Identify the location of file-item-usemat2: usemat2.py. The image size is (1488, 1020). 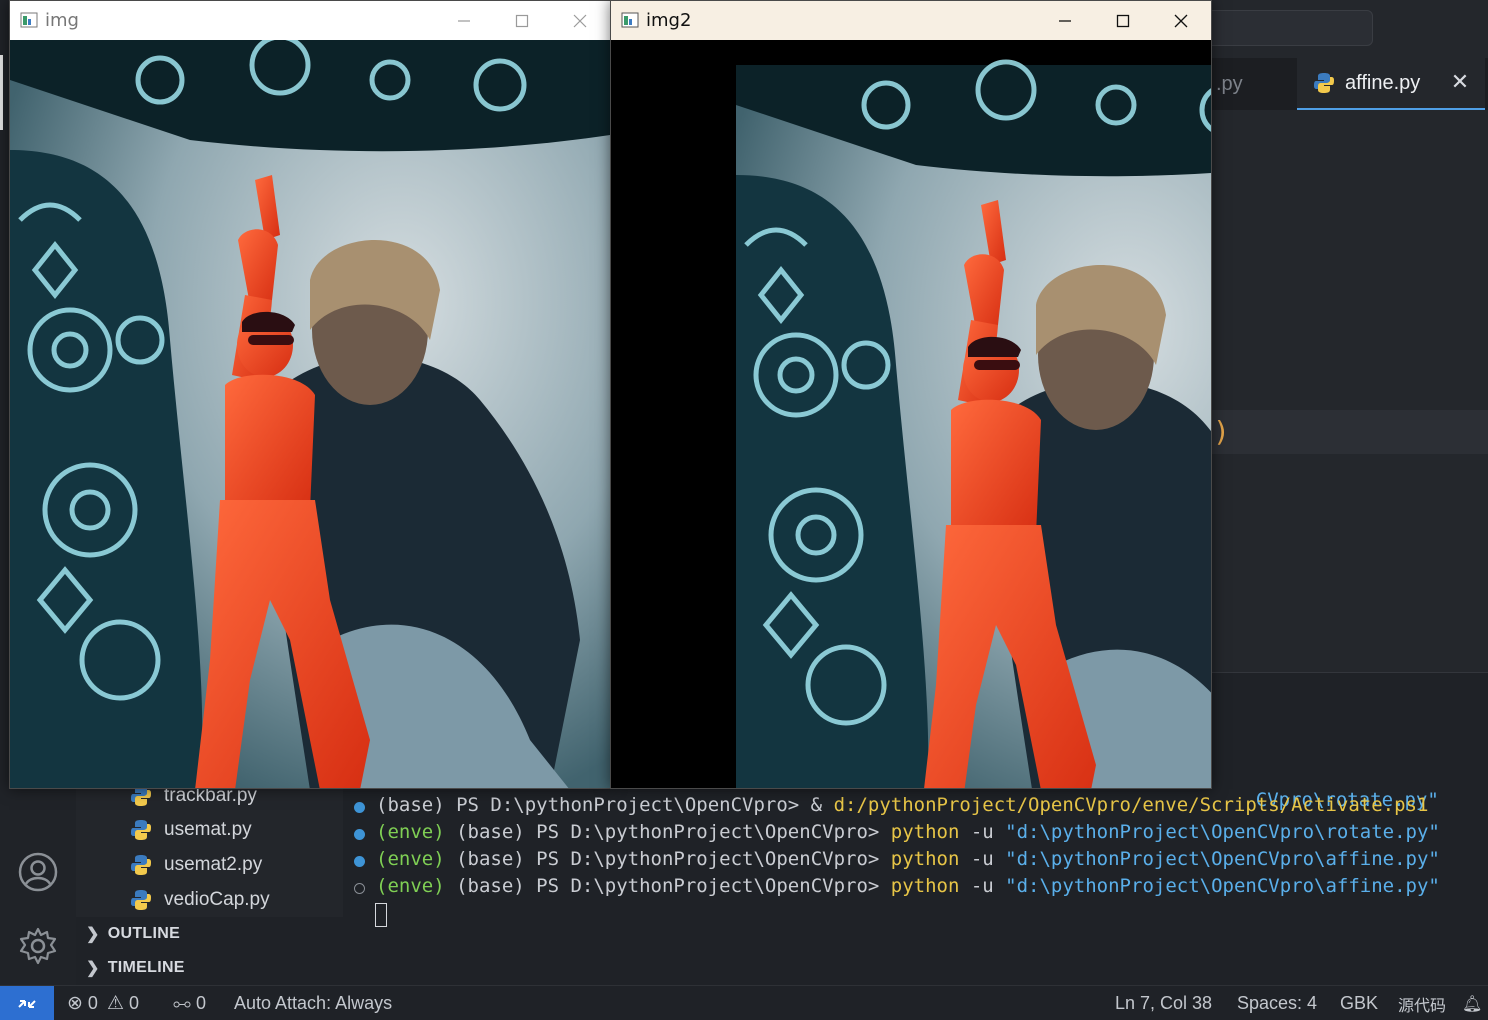
(196, 865).